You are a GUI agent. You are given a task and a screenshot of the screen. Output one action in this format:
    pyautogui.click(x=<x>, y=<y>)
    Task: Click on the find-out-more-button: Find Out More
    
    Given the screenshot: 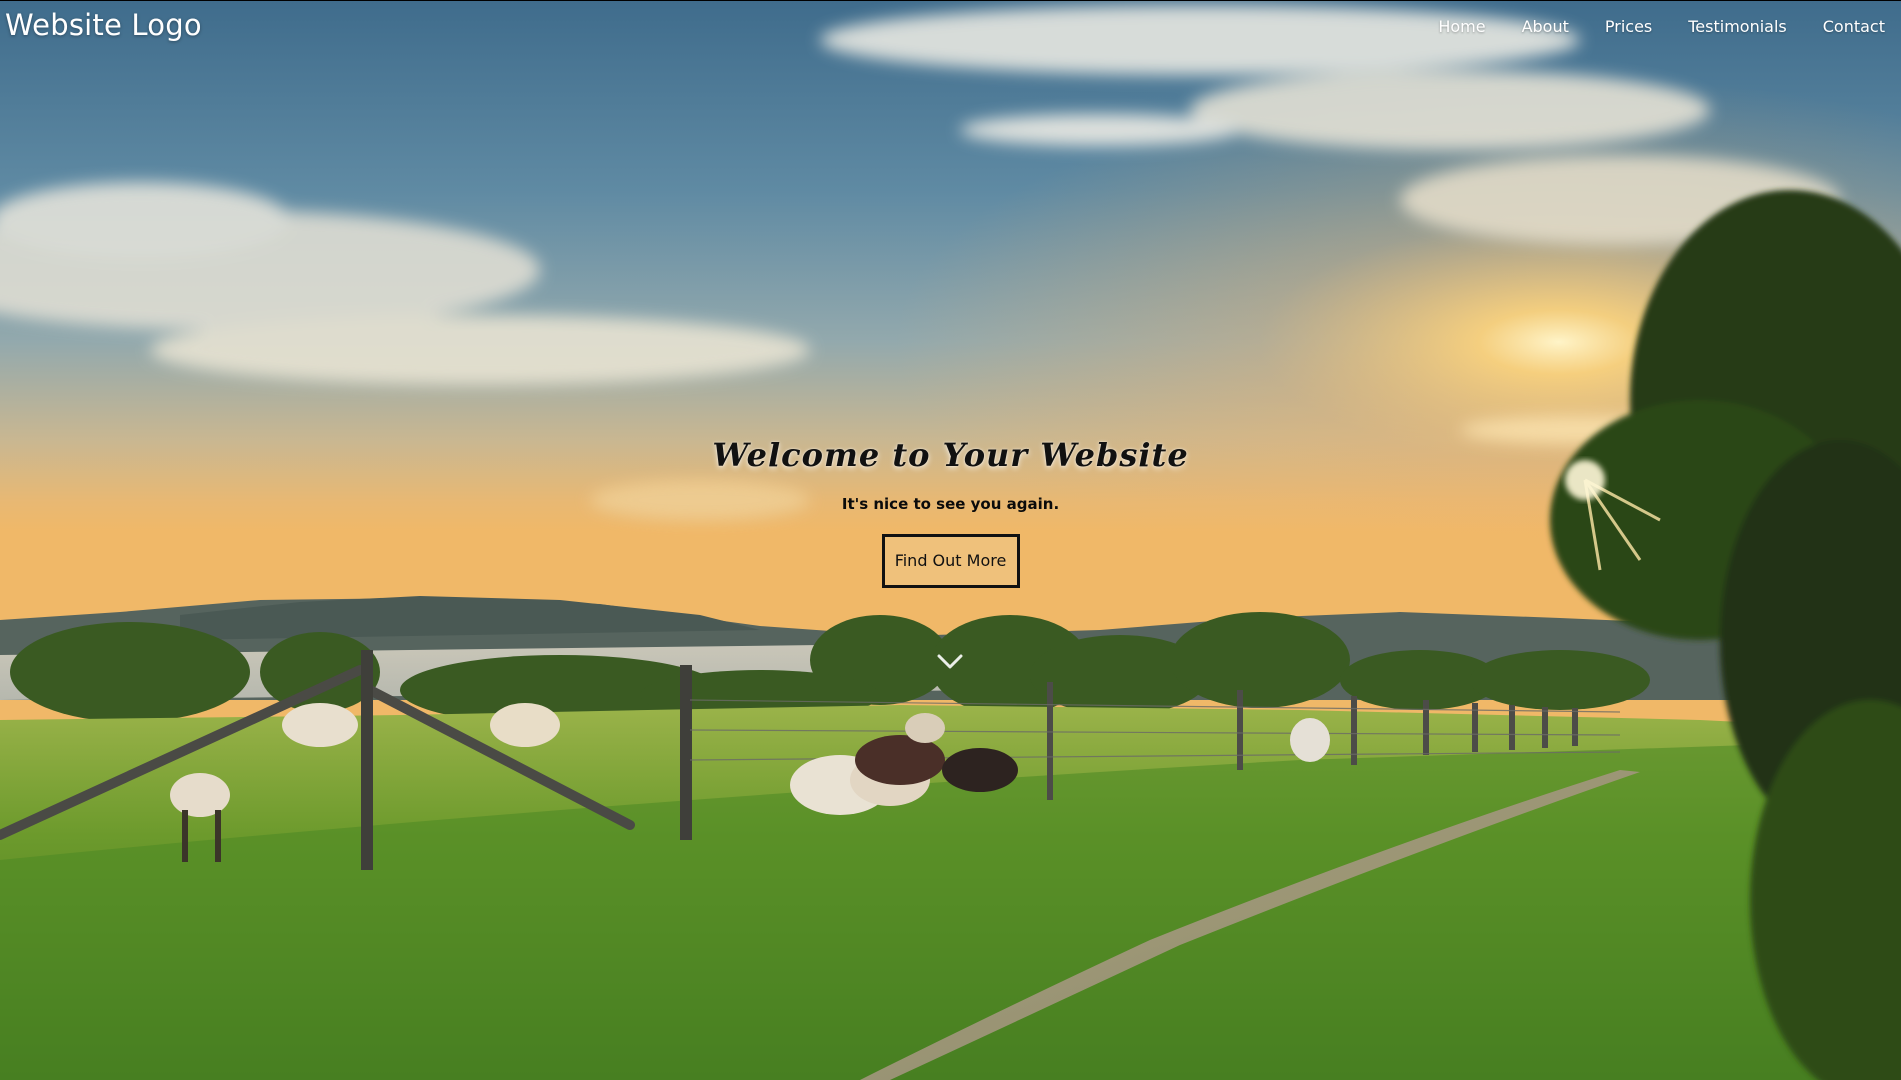 What is the action you would take?
    pyautogui.click(x=950, y=561)
    